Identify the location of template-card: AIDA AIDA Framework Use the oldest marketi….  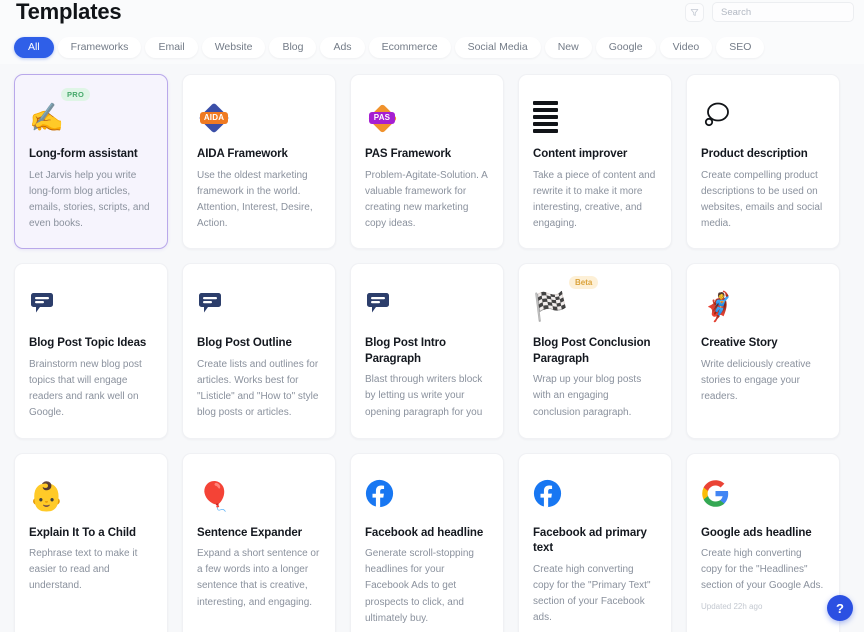
(259, 162).